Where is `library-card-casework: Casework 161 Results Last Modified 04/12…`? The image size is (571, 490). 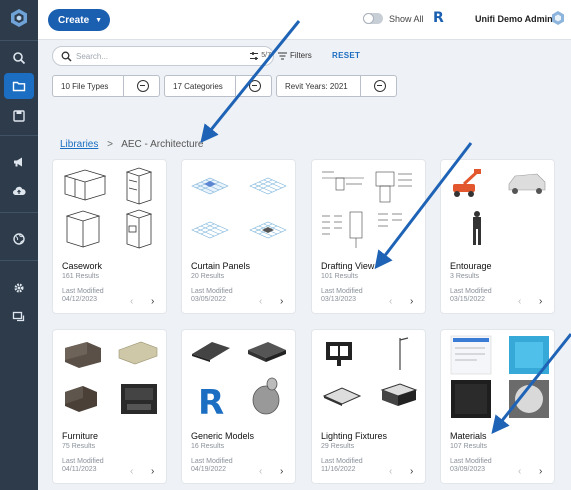
library-card-casework: Casework 161 Results Last Modified 04/12… is located at coordinates (109, 236).